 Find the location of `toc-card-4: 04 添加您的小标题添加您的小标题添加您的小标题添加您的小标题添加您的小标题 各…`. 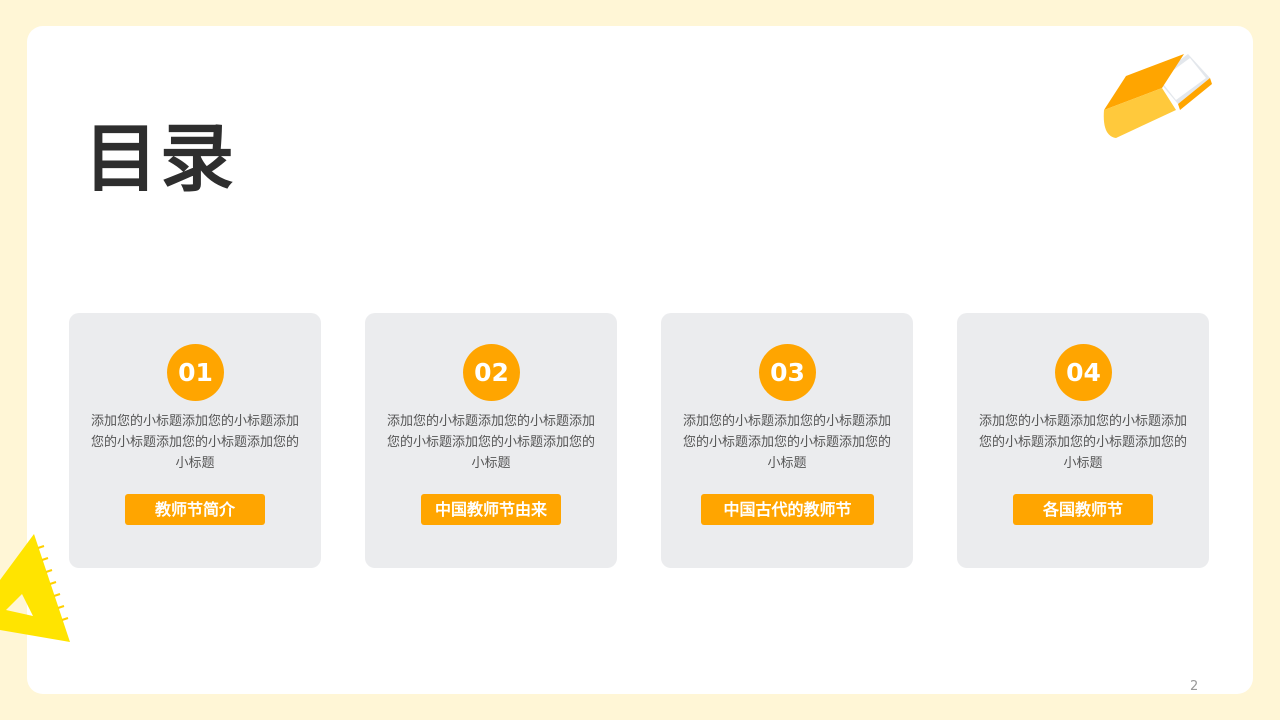

toc-card-4: 04 添加您的小标题添加您的小标题添加您的小标题添加您的小标题添加您的小标题 各… is located at coordinates (1083, 440).